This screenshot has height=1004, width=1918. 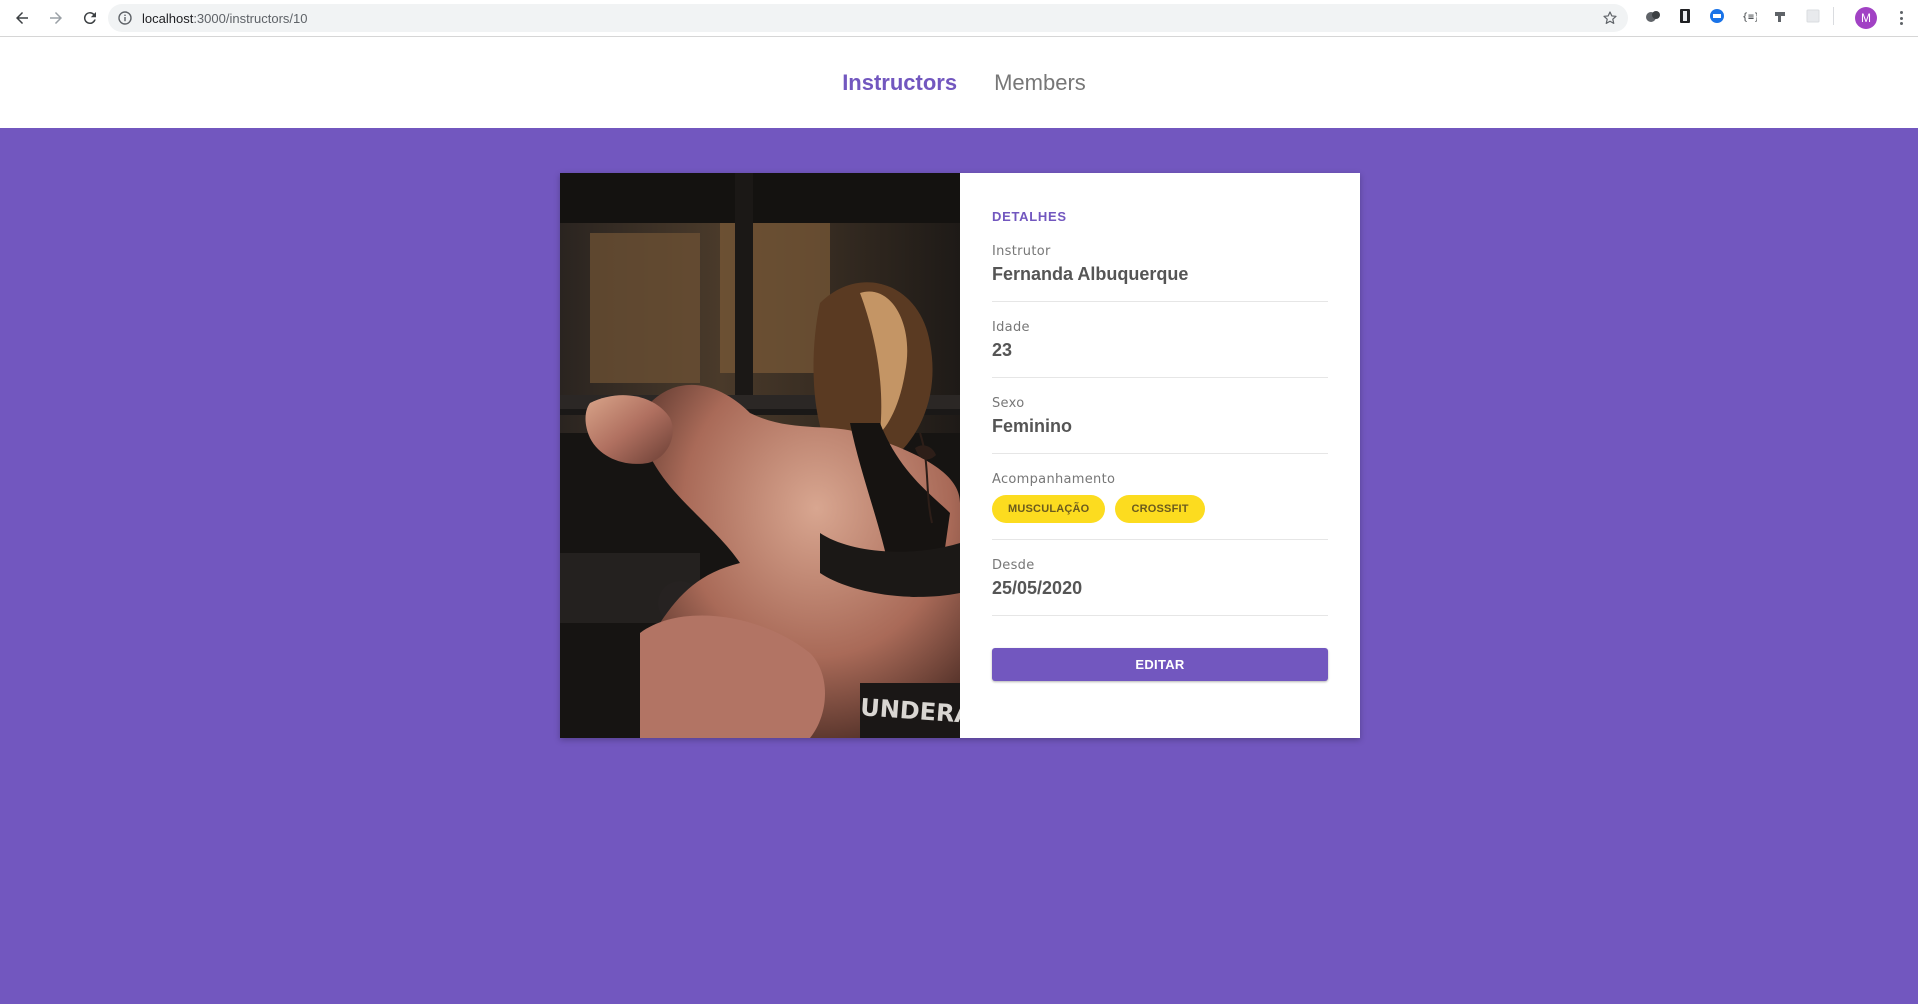 I want to click on field-instructor: Instrutor Fernanda Albuquerque, so click(x=1160, y=273).